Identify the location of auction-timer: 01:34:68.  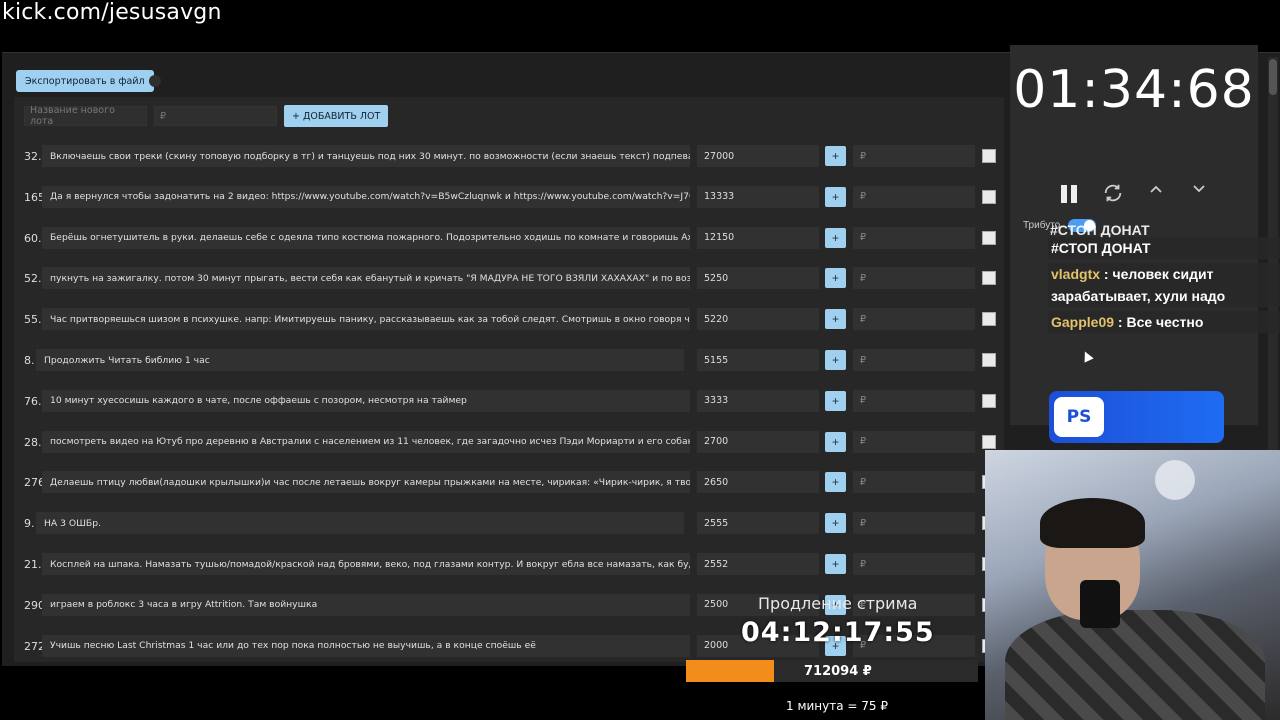
(1134, 90).